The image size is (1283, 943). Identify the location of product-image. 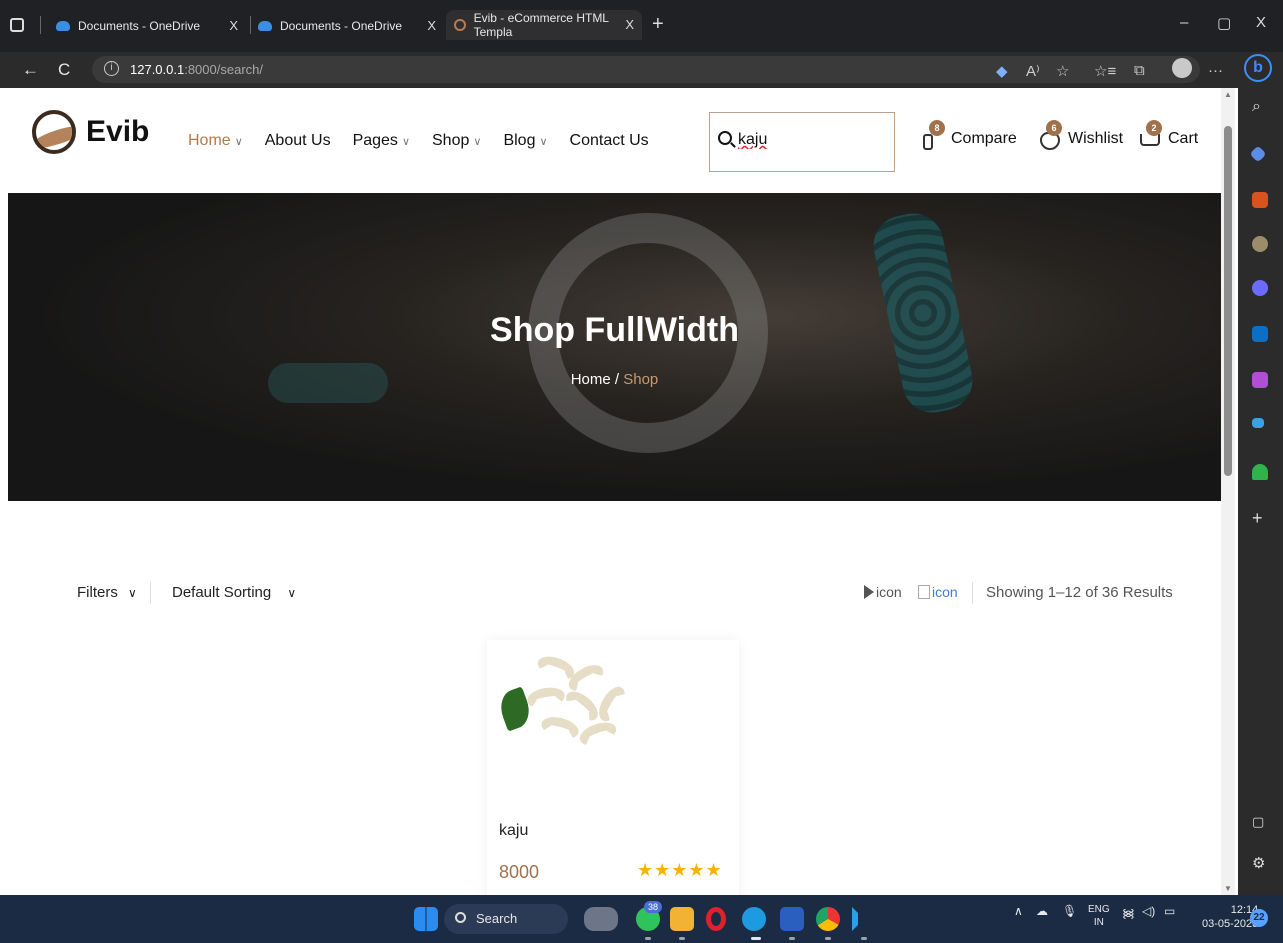
(566, 708).